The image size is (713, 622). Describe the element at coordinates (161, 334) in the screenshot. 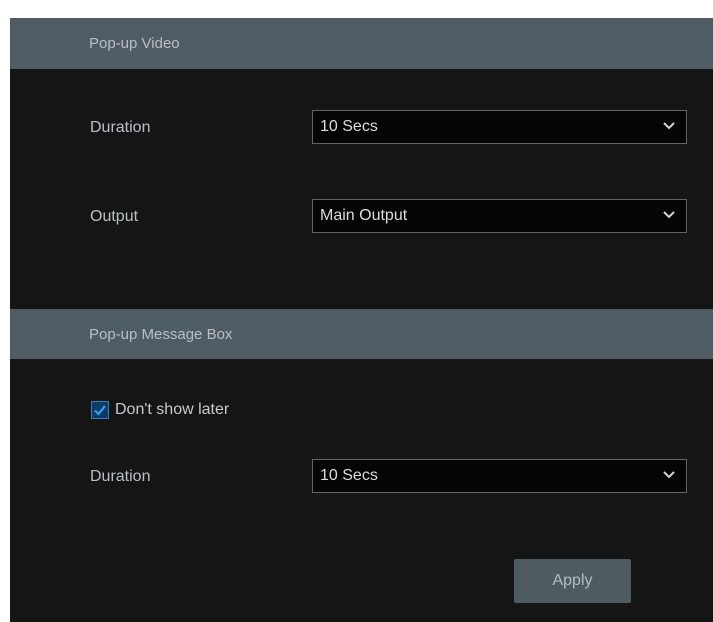

I see `popup-message-title: Pop-up Message Box` at that location.